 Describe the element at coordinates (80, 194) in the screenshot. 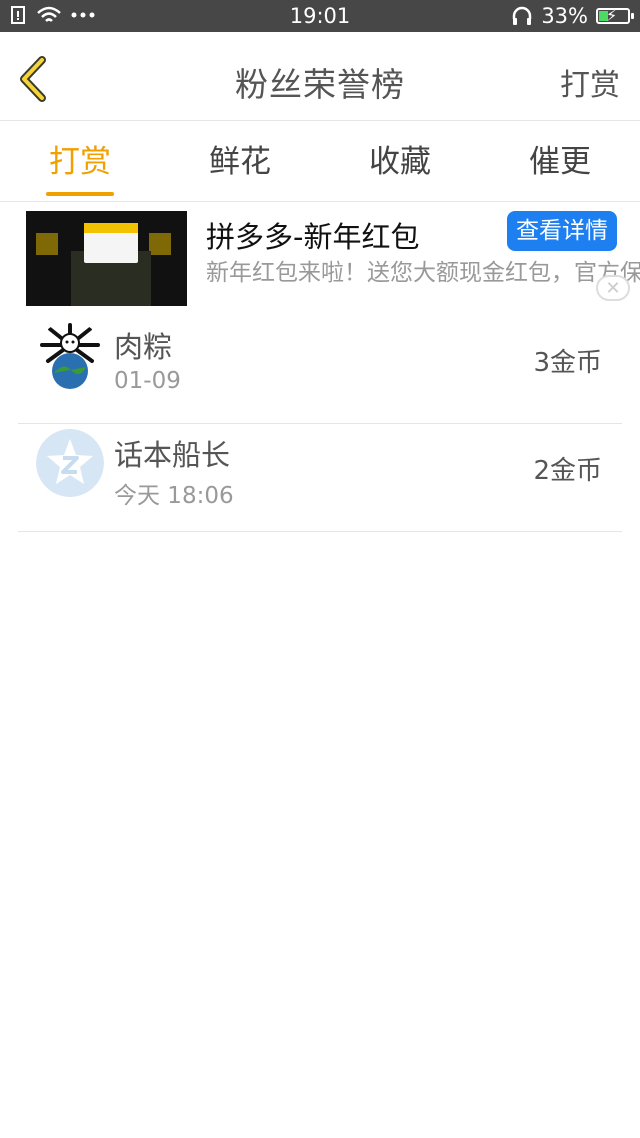

I see `active-tab-indicator` at that location.